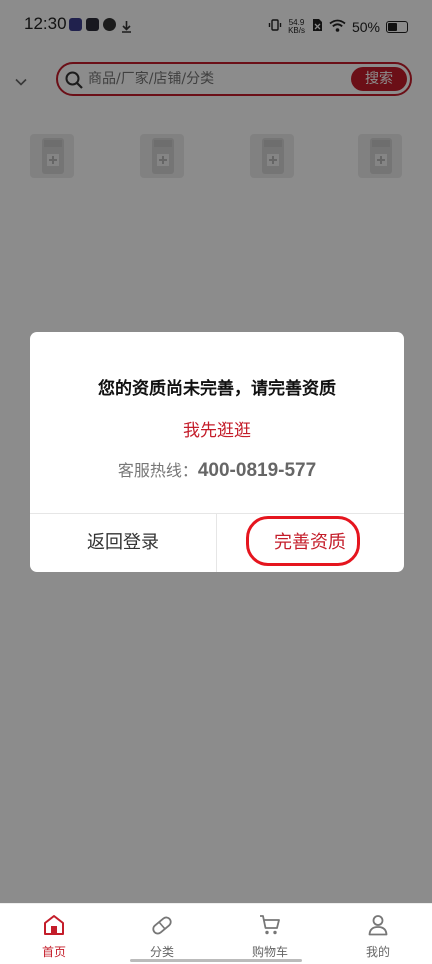 This screenshot has width=432, height=964. Describe the element at coordinates (270, 925) in the screenshot. I see `cart-icon` at that location.